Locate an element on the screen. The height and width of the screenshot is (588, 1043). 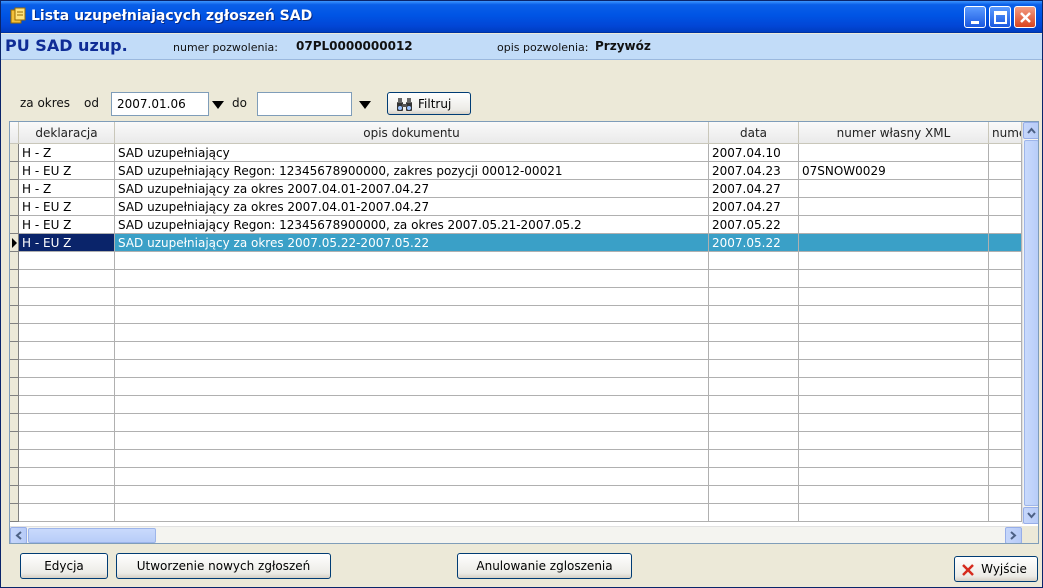
date-from-field: 2007.01.06 is located at coordinates (160, 104).